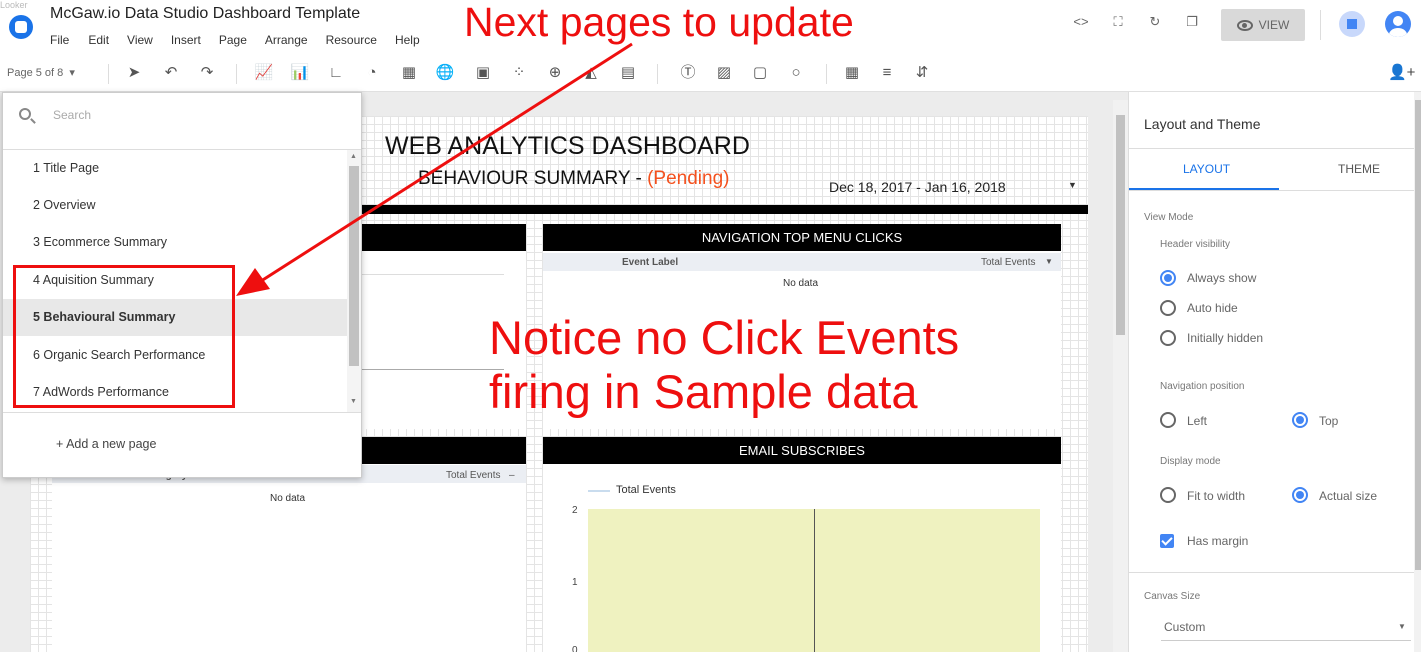  I want to click on sort-desc-icon: ▼, so click(1049, 261).